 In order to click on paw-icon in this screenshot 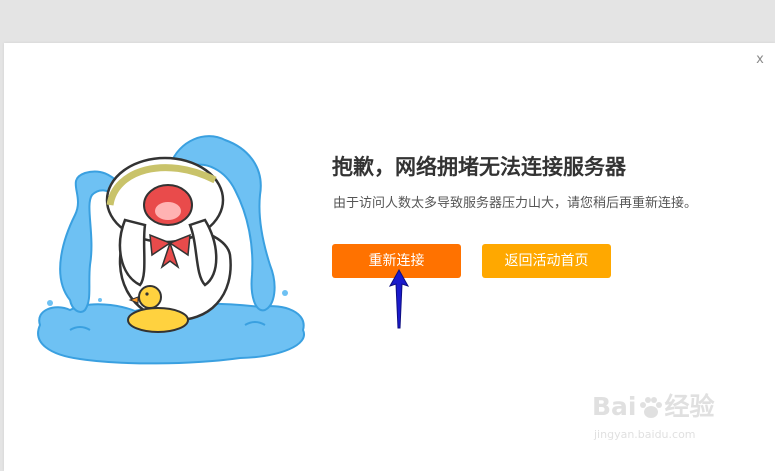, I will do `click(650, 407)`.